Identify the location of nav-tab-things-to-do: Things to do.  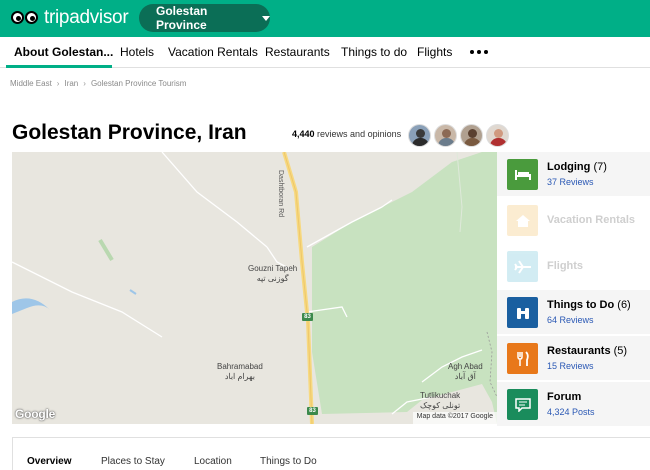
(374, 52).